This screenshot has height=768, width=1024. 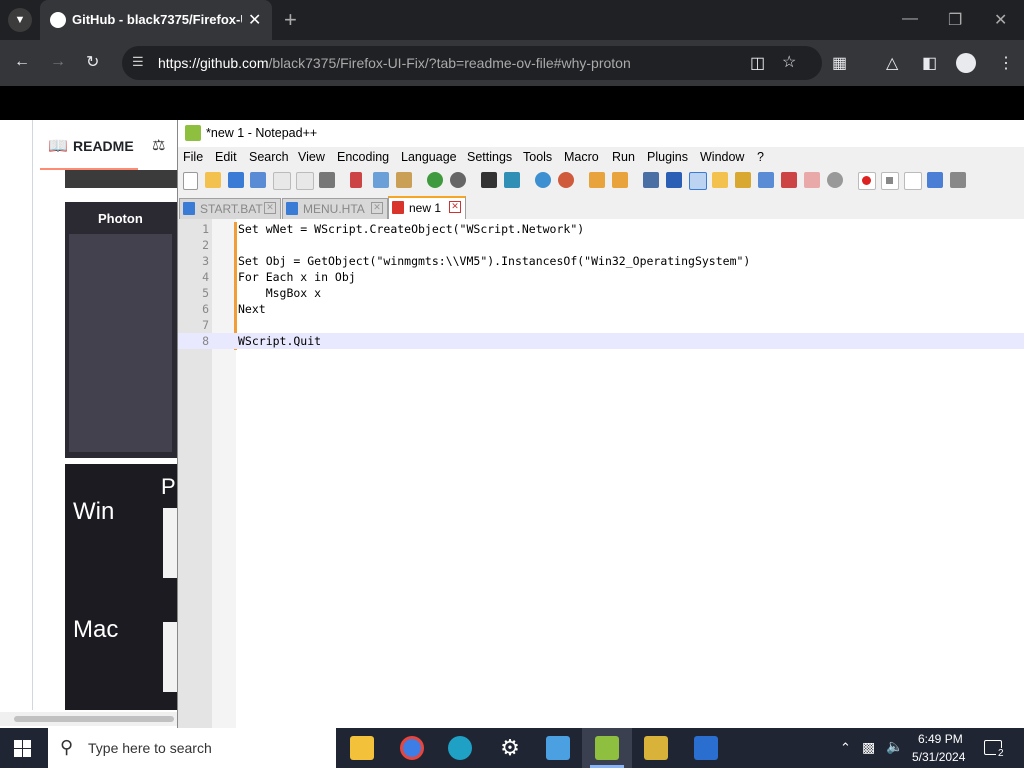 I want to click on new-file-icon, so click(x=190, y=181).